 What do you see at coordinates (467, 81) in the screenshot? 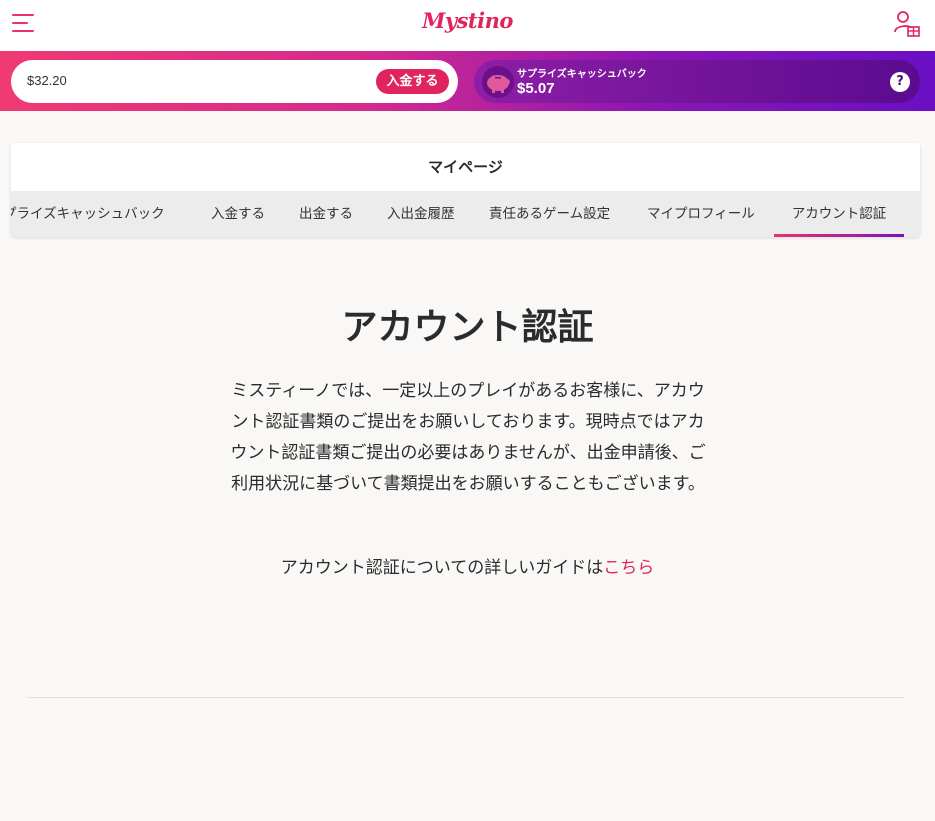
I see `balance-band: $32.20 入金する サプライズキャッシュバック $5.07 ?` at bounding box center [467, 81].